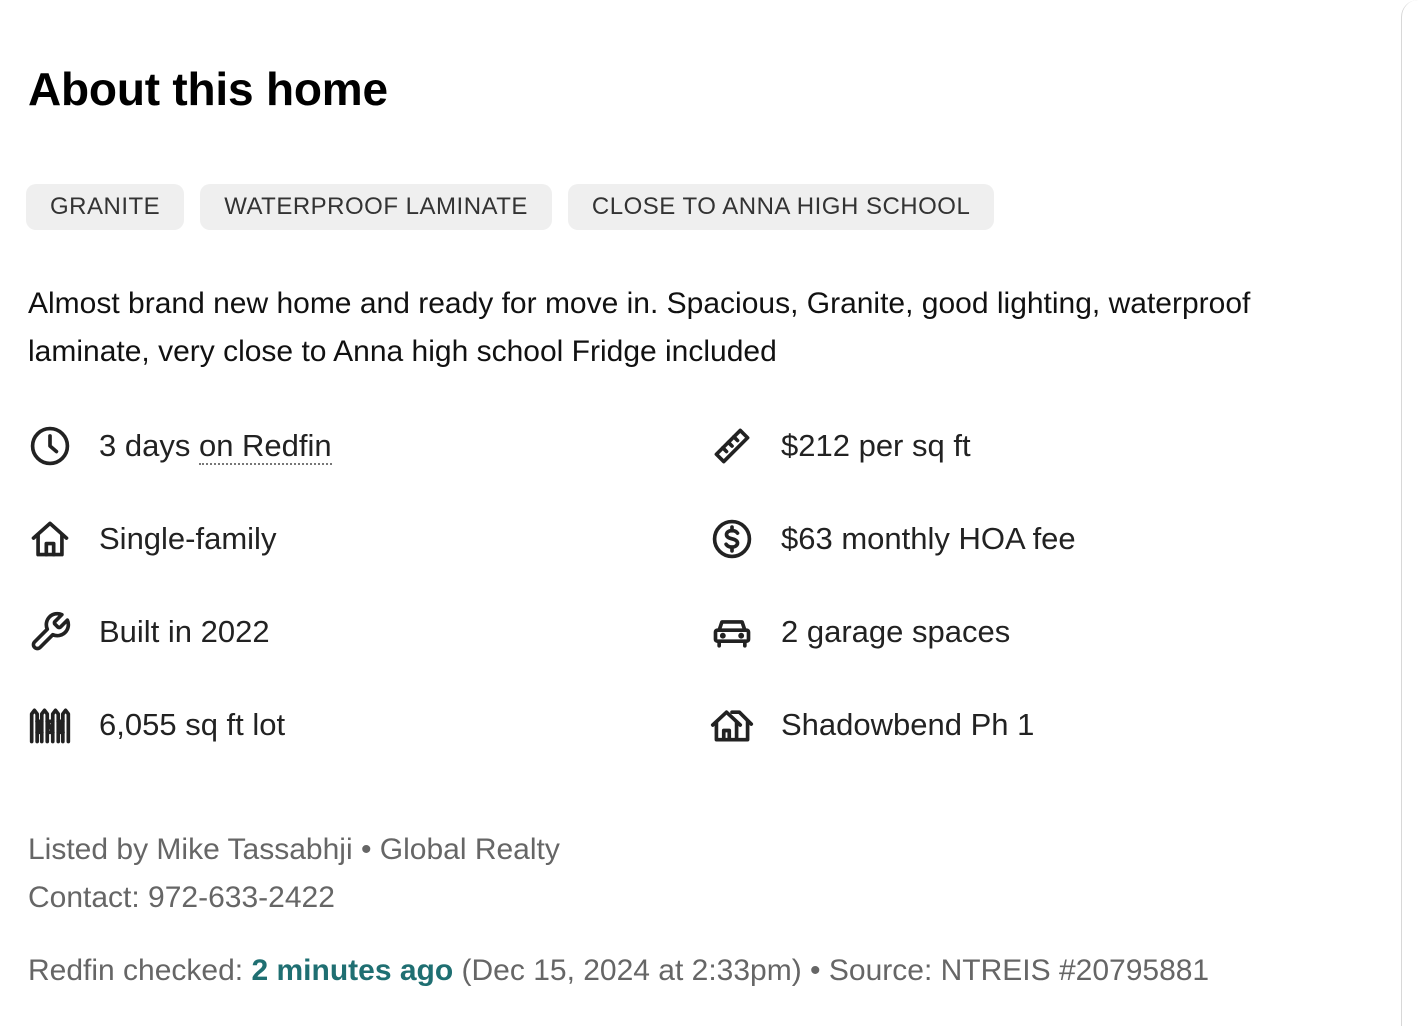  Describe the element at coordinates (294, 849) in the screenshot. I see `listed-by: Listed by Mike Tassabhji • Global Realty` at that location.